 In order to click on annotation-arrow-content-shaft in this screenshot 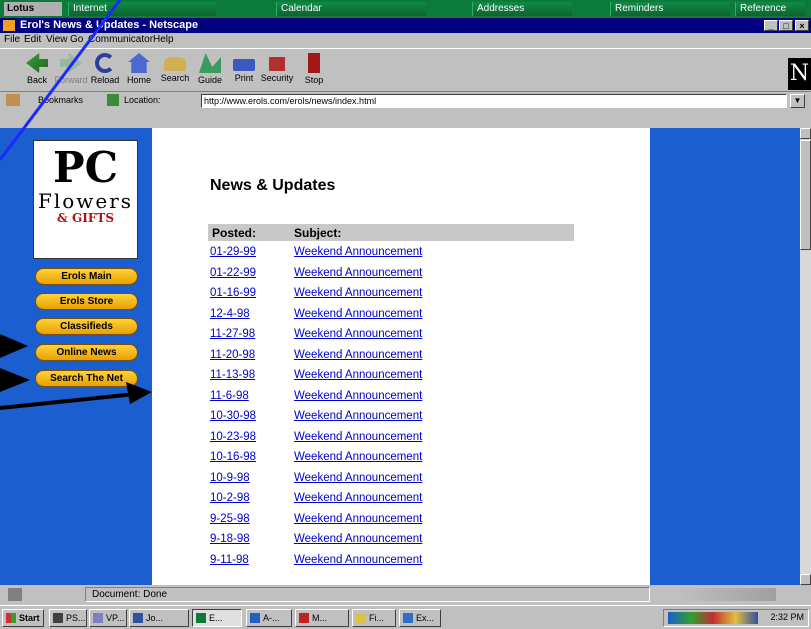, I will do `click(68, 401)`.